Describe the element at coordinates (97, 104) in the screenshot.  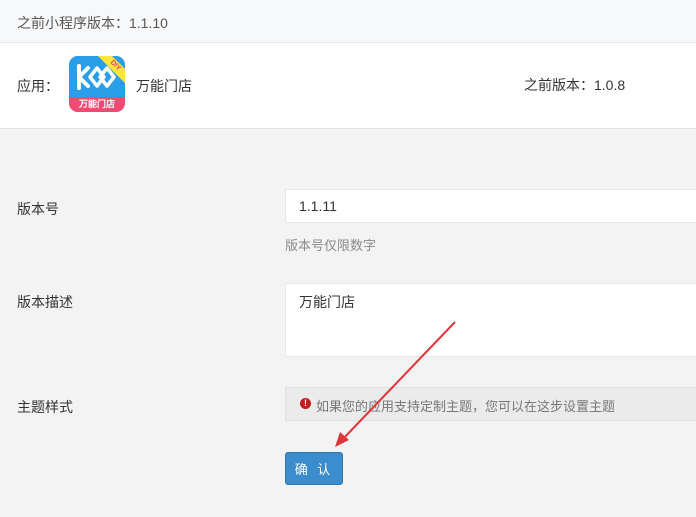
I see `logo-caption: 万能门店` at that location.